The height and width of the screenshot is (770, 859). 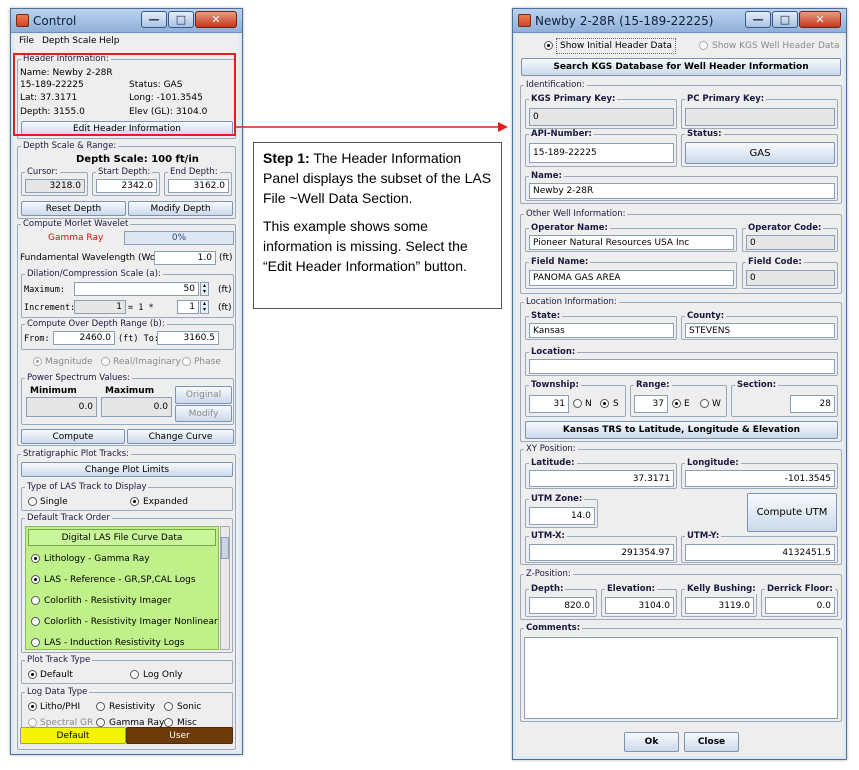 What do you see at coordinates (204, 307) in the screenshot?
I see `inc-spinner: ▴ ▾` at bounding box center [204, 307].